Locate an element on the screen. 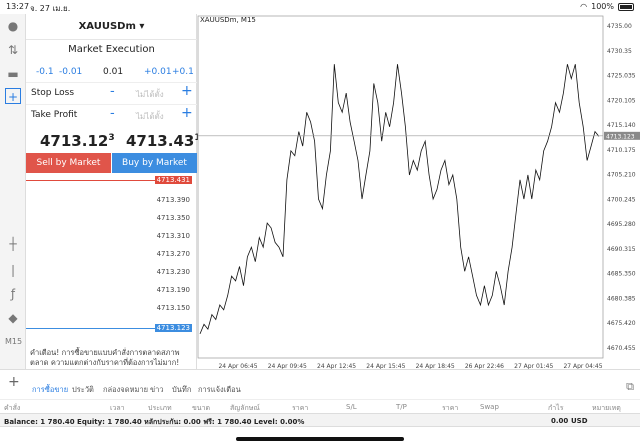 The width and height of the screenshot is (640, 447). y-tick-label: 4690.315 is located at coordinates (621, 249).